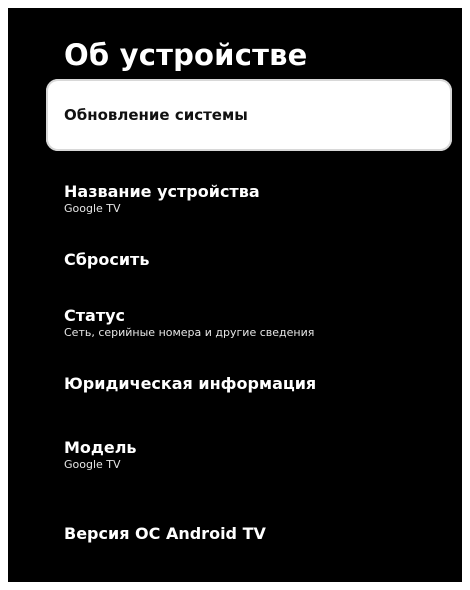 This screenshot has width=470, height=590. I want to click on menu-item-label: Название устройства, so click(162, 191).